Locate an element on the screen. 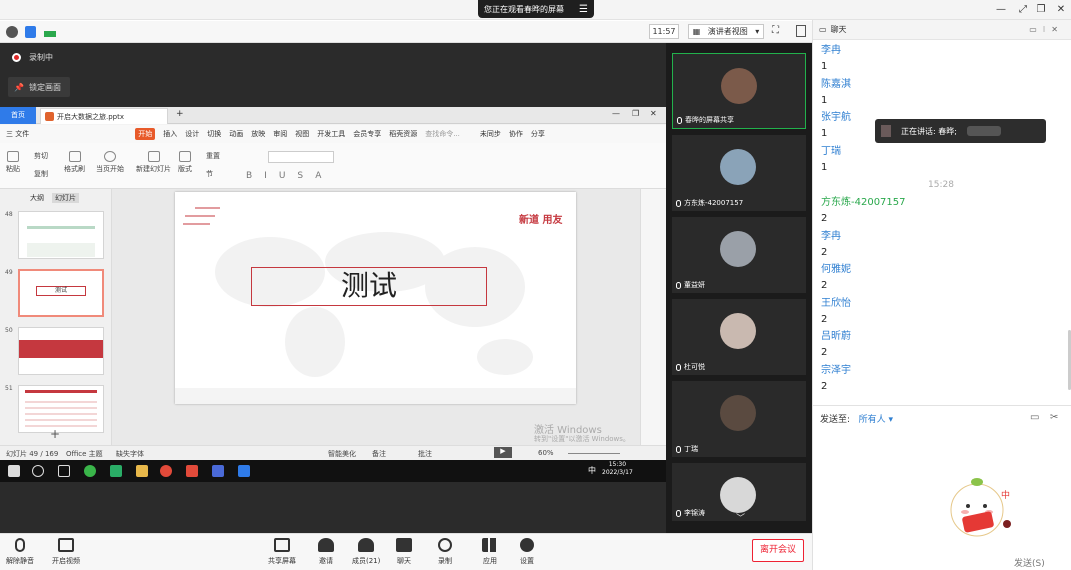 The image size is (1071, 570). video-tile: 杜可悦 is located at coordinates (739, 337).